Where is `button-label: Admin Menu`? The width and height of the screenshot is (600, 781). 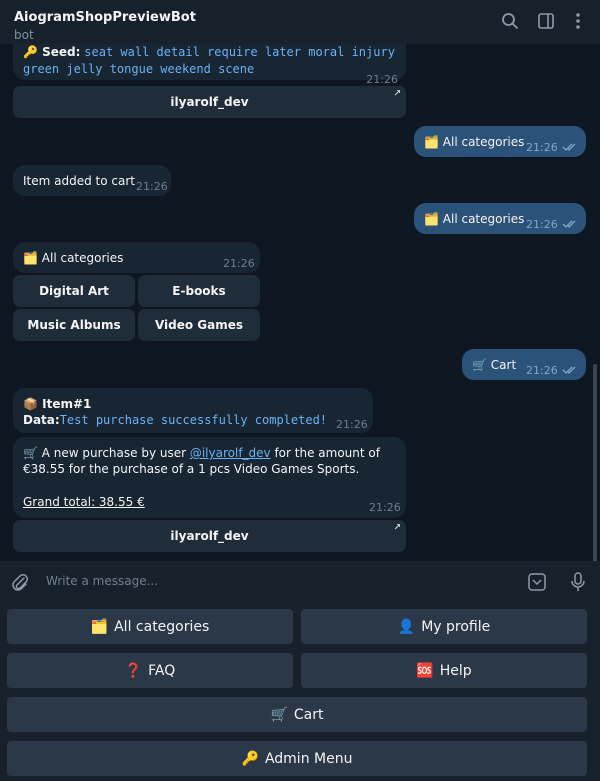
button-label: Admin Menu is located at coordinates (308, 758).